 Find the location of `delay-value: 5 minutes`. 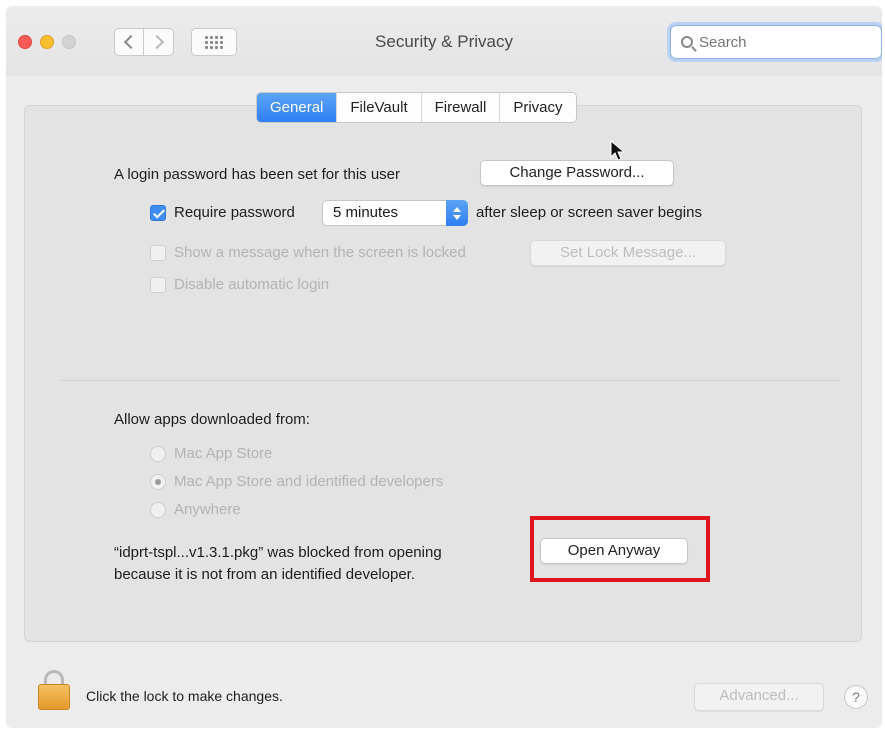

delay-value: 5 minutes is located at coordinates (366, 212).